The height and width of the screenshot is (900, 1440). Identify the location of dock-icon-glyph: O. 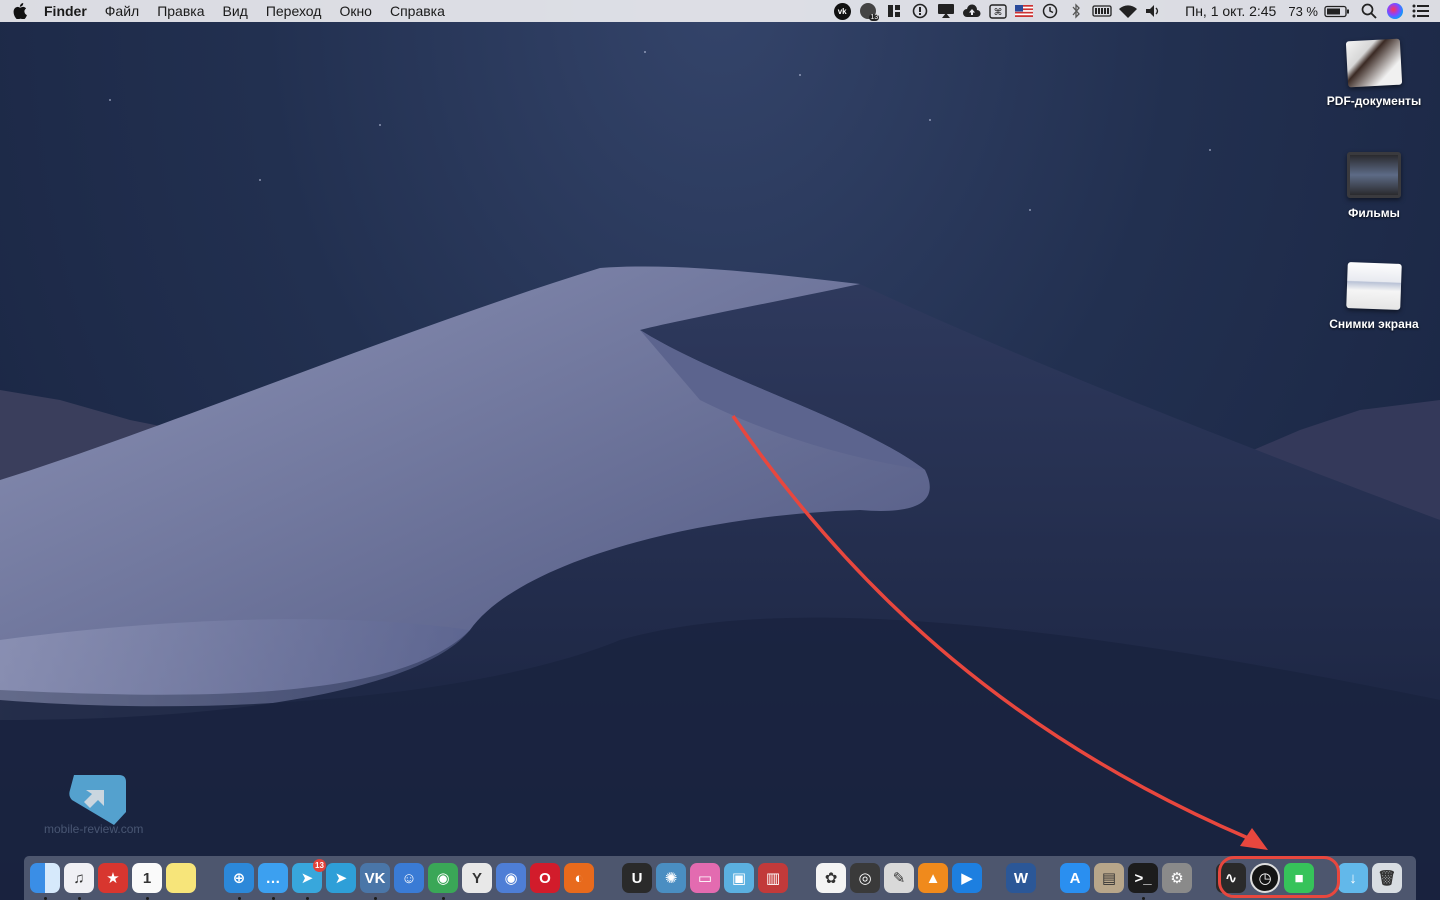
(545, 878).